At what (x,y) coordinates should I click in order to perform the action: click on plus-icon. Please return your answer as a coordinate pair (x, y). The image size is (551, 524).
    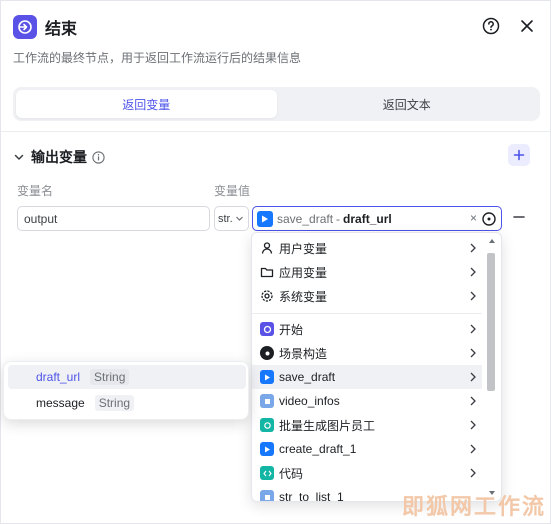
    Looking at the image, I should click on (519, 155).